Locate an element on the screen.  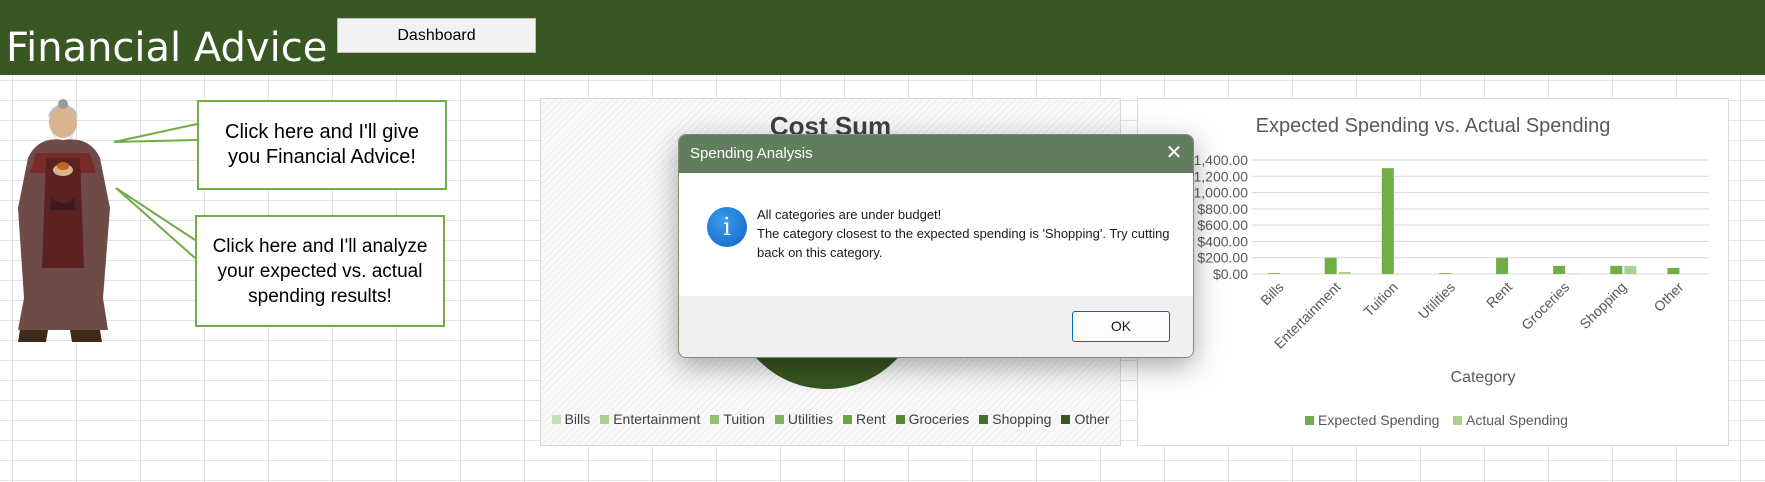
pie-legend-label: Other is located at coordinates (1092, 419).